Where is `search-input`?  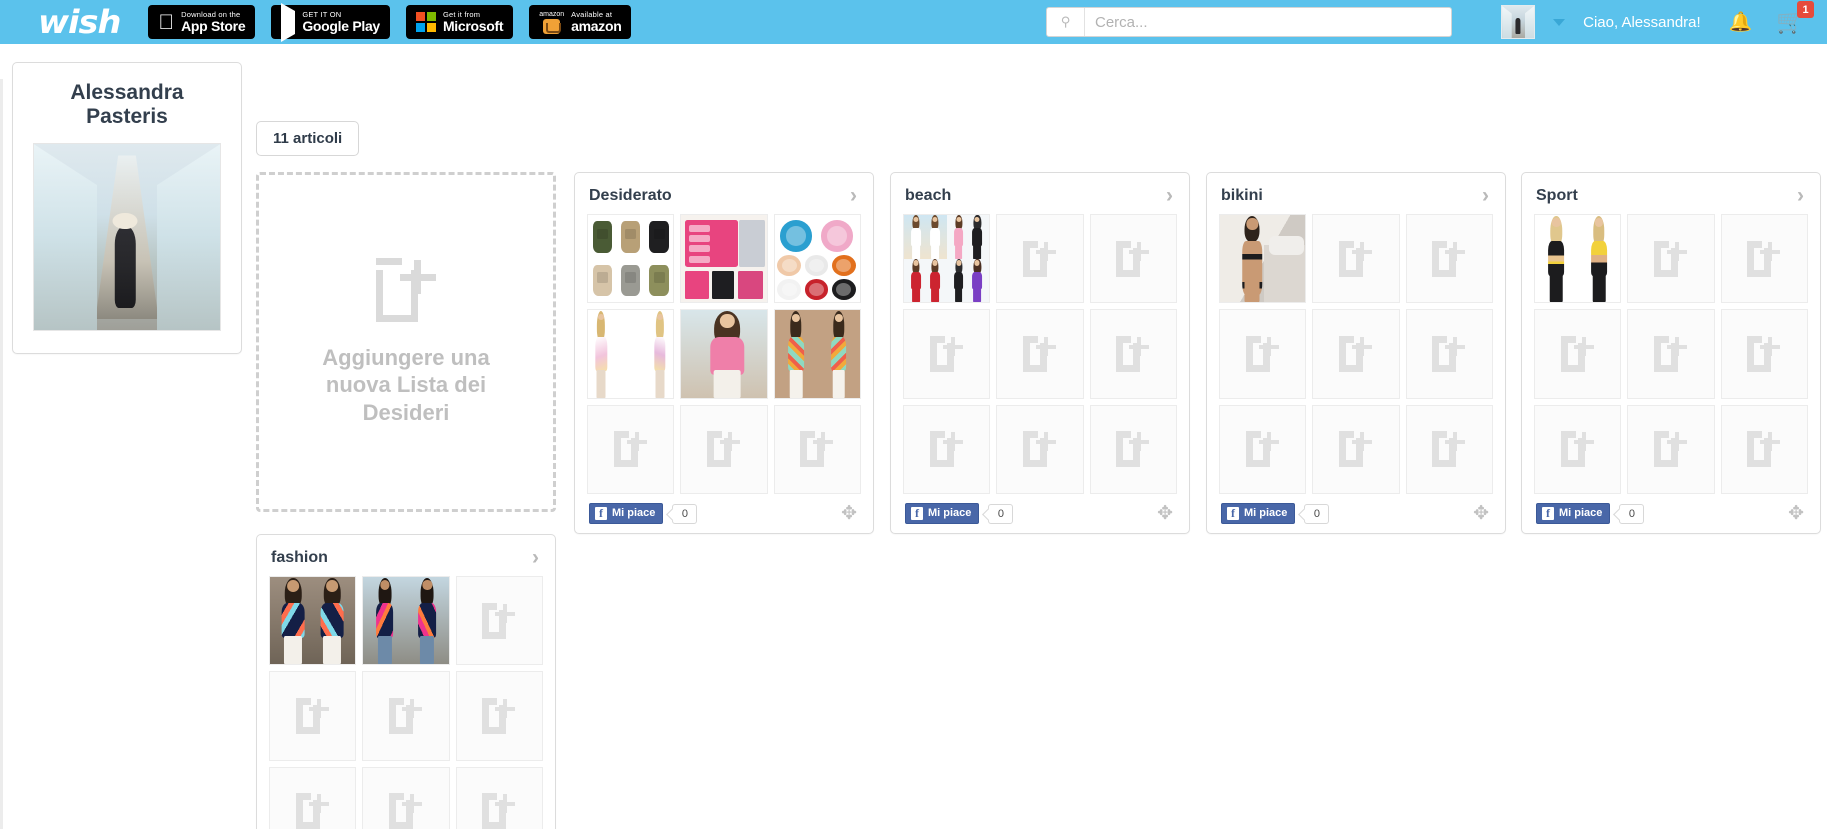
search-input is located at coordinates (1268, 22).